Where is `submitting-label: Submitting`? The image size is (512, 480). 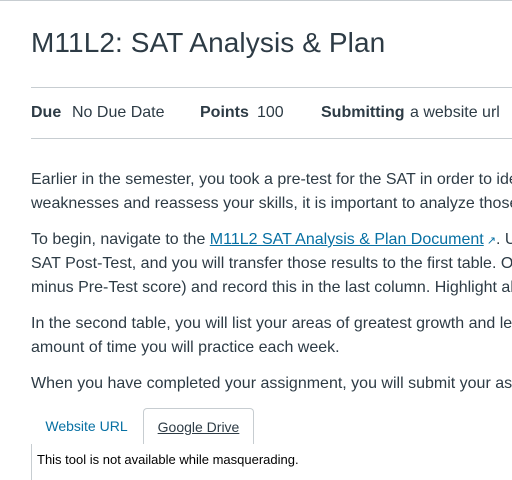 submitting-label: Submitting is located at coordinates (363, 112).